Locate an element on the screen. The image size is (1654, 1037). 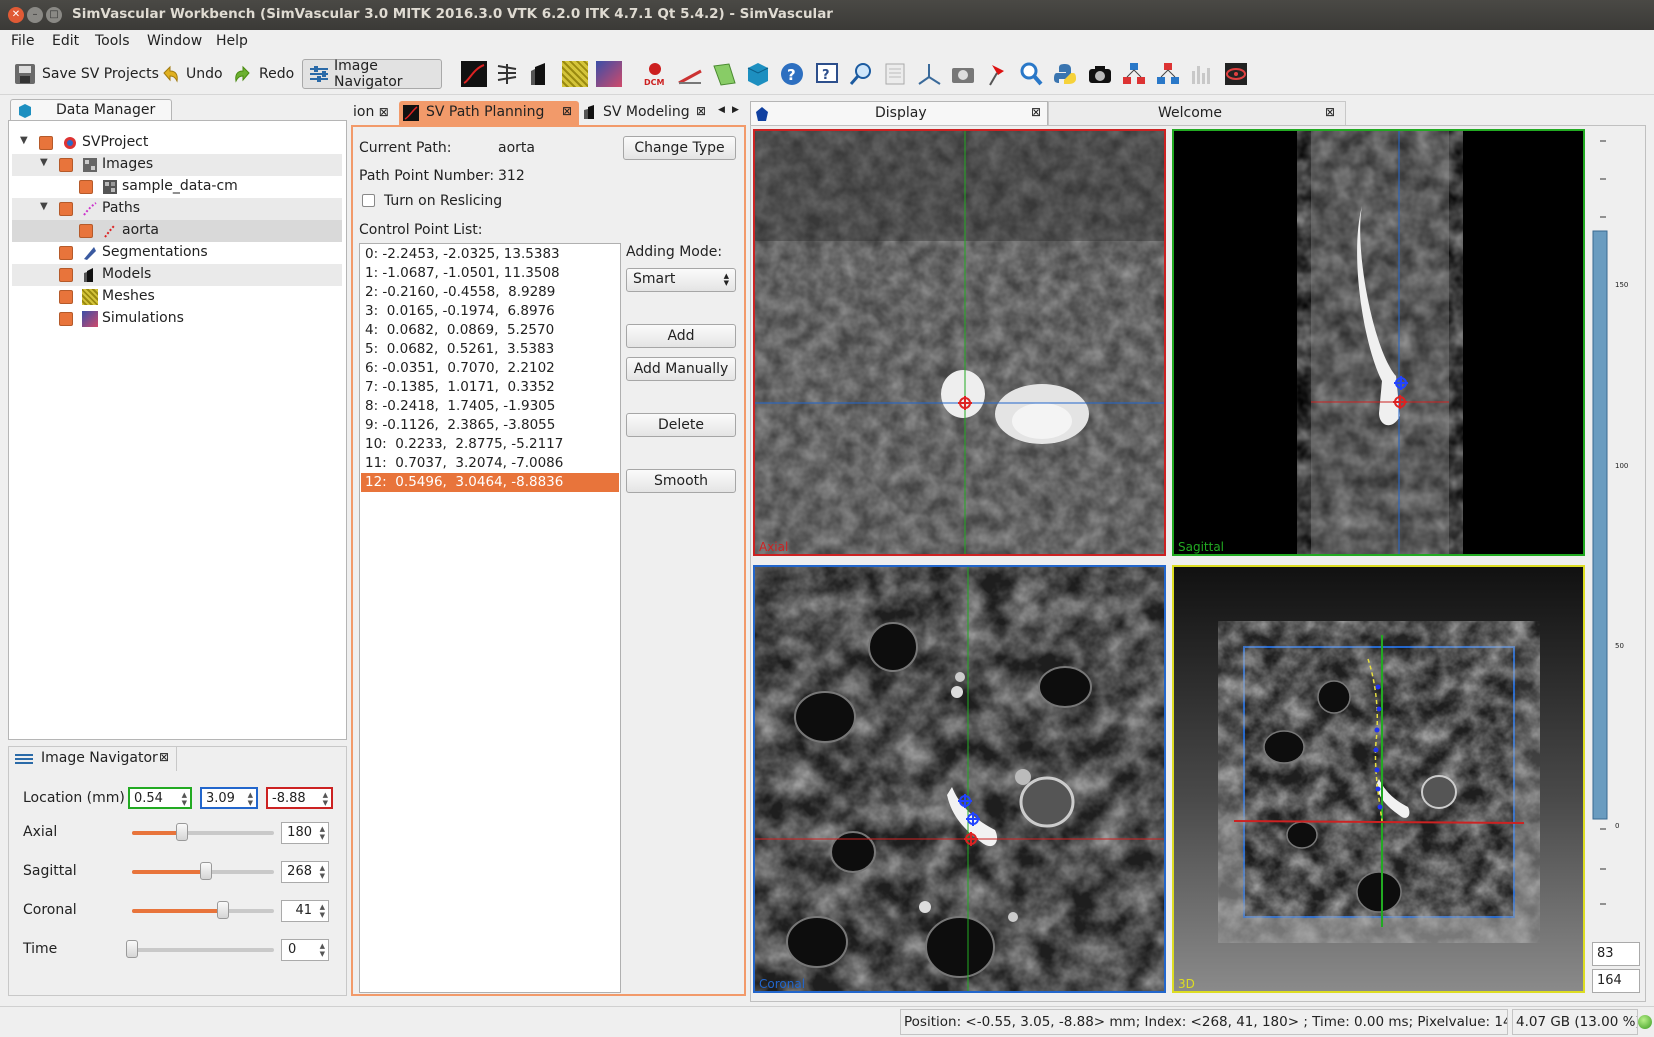
sagittal-spinbox: 268 ▲ ▼ is located at coordinates (305, 872).